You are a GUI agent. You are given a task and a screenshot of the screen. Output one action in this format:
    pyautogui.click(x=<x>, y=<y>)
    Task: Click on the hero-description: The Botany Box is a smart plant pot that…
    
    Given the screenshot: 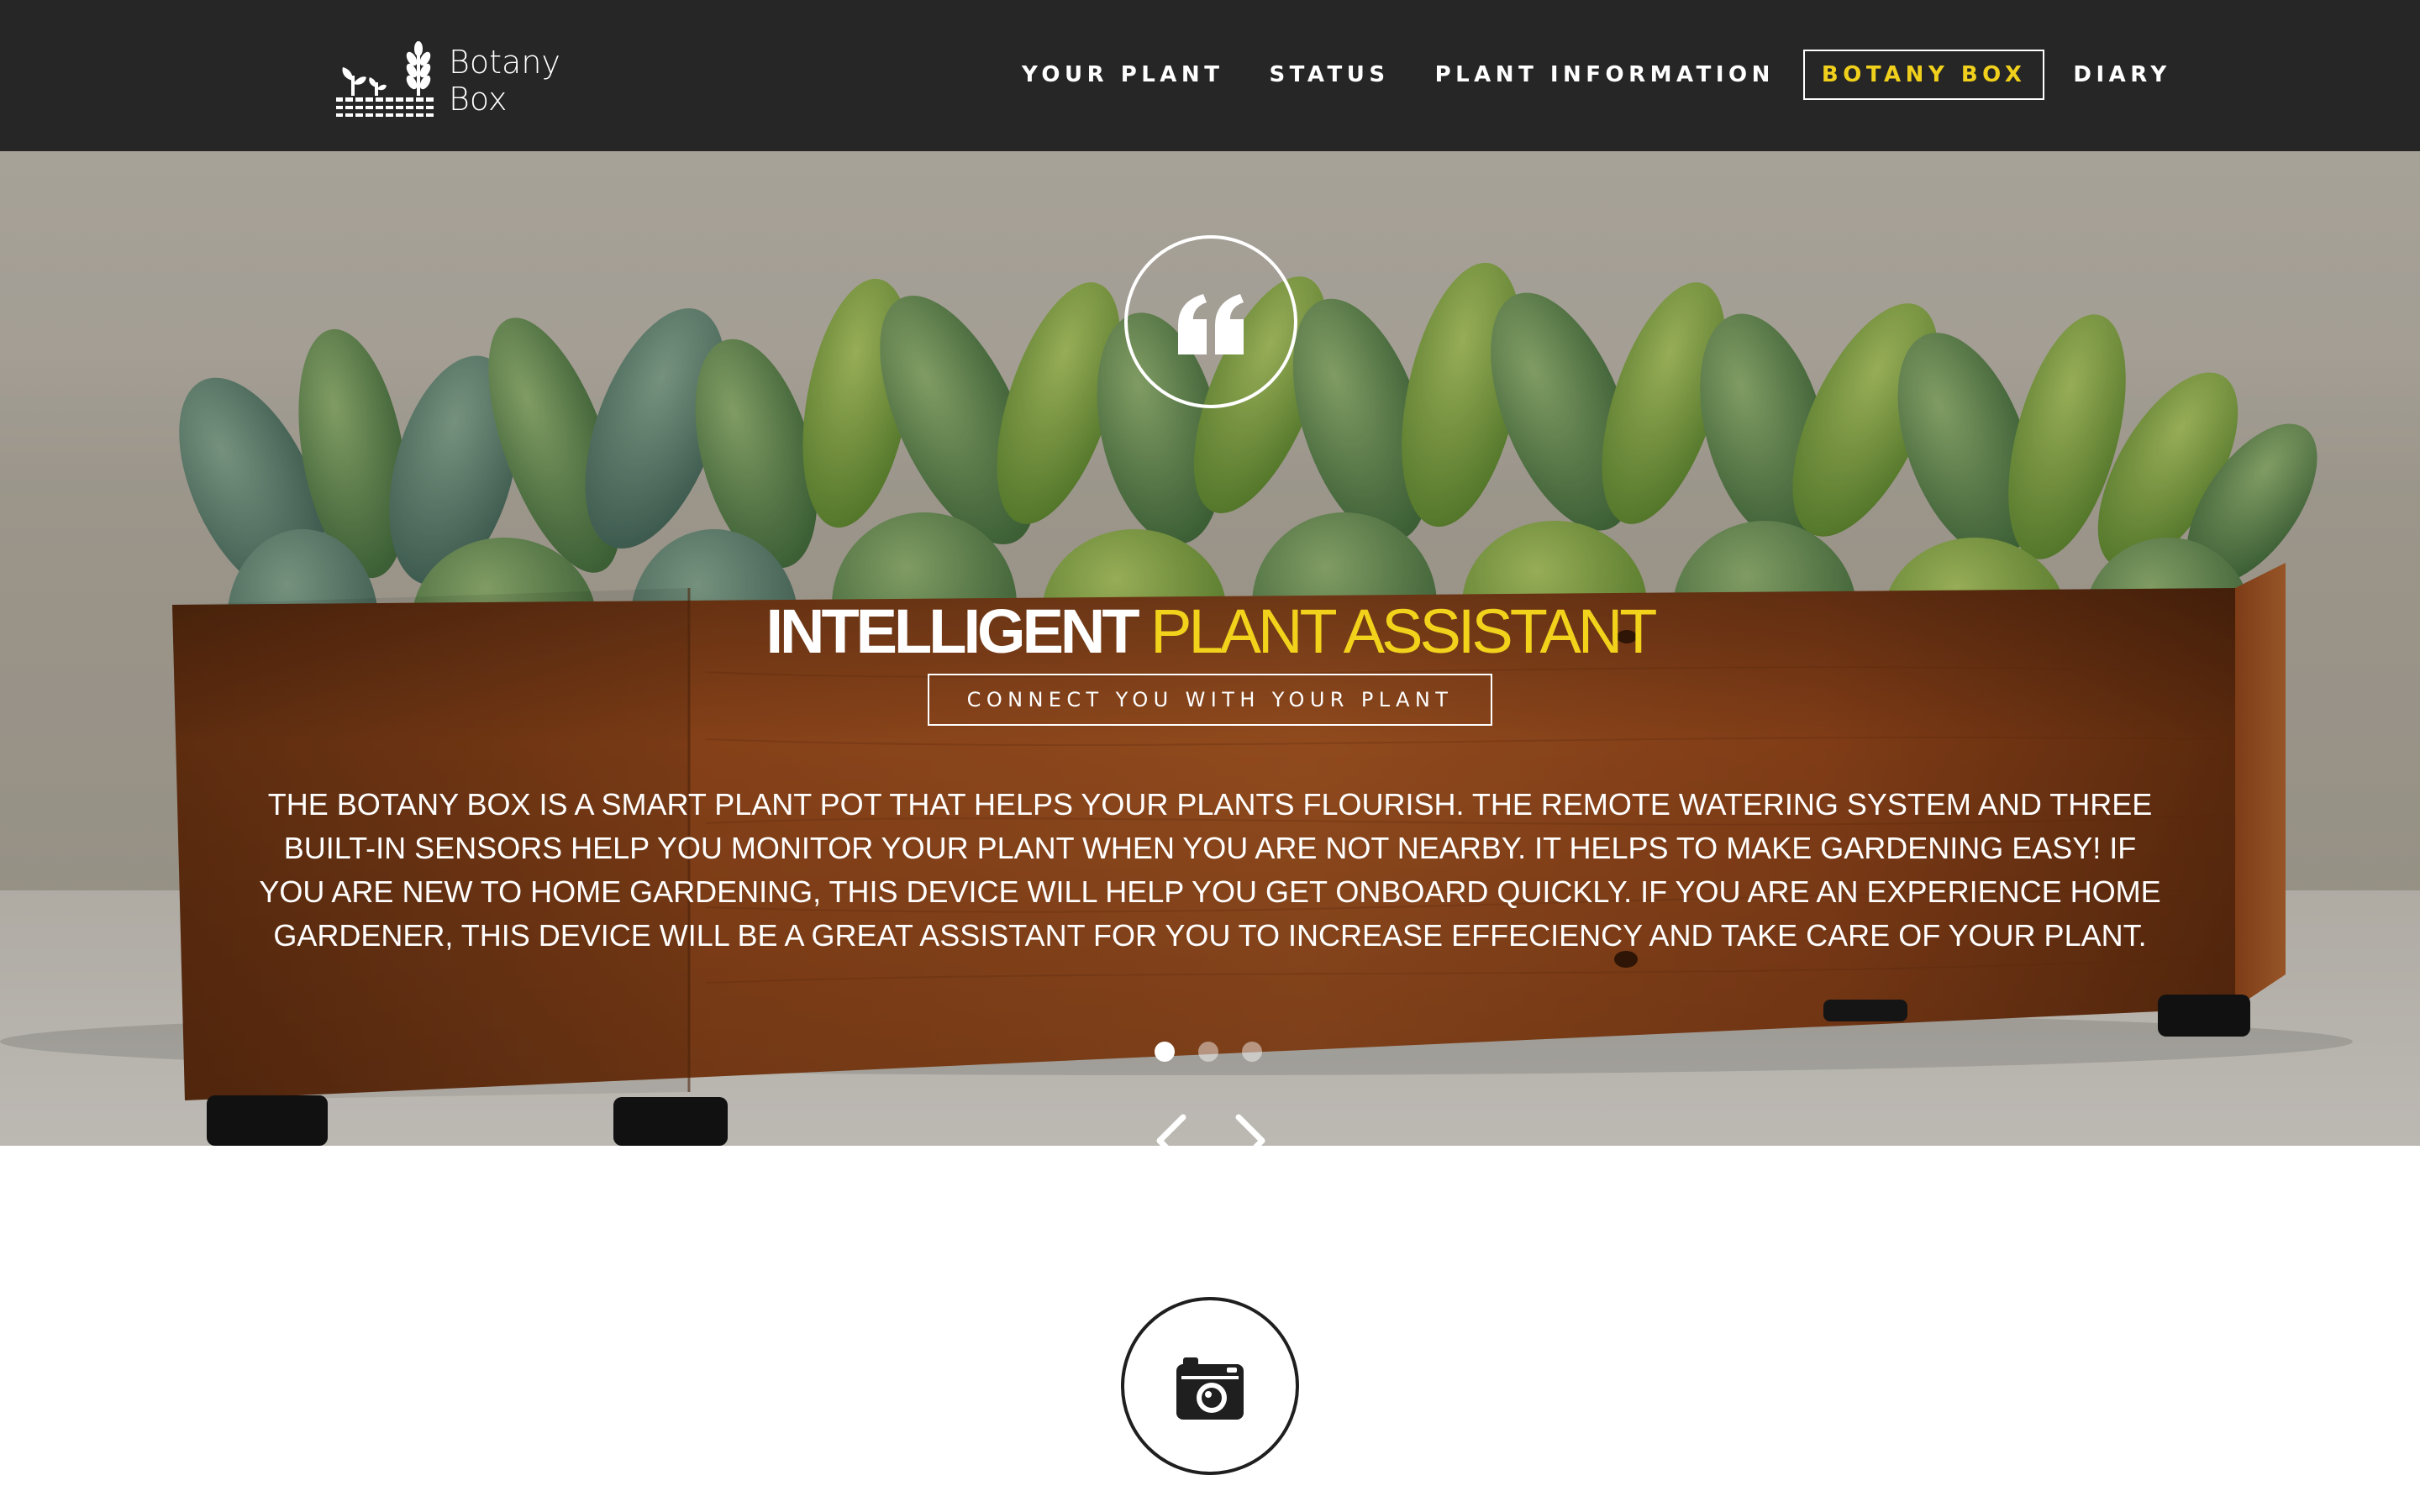 What is the action you would take?
    pyautogui.click(x=1210, y=870)
    